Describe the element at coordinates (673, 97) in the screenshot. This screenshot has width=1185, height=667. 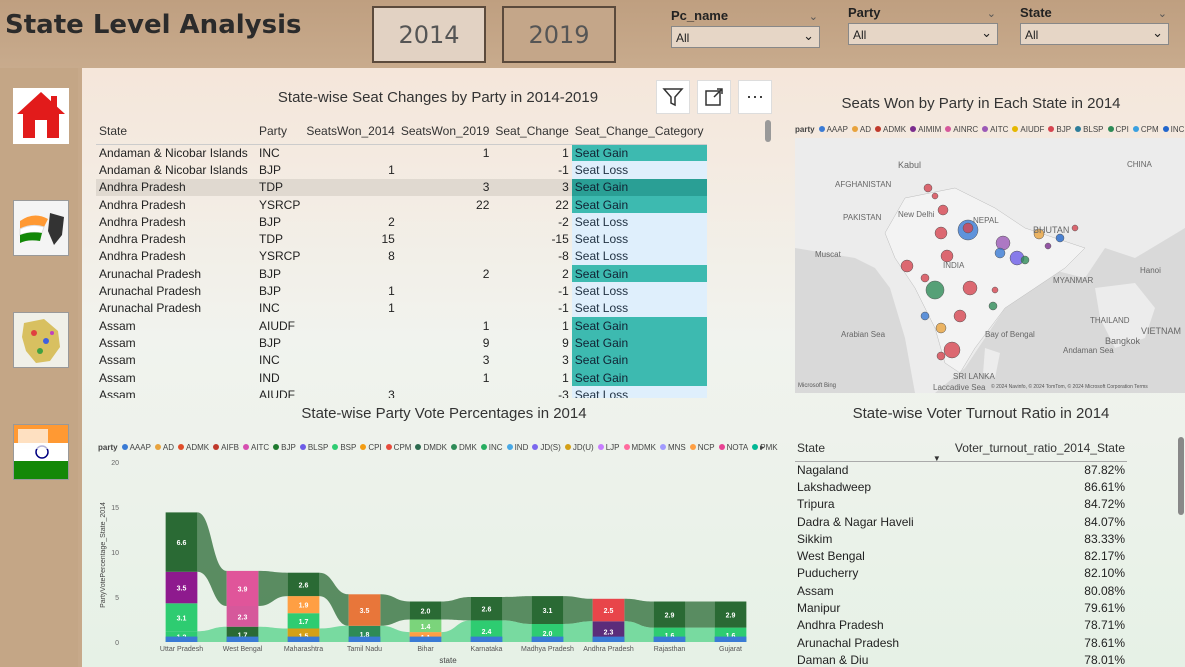
I see `filter-icon` at that location.